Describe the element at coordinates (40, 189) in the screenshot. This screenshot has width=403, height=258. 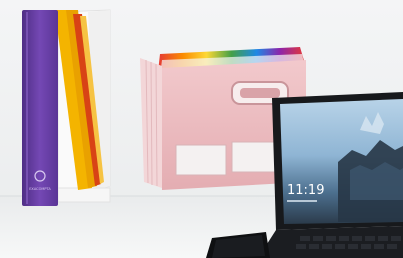
I see `binder-logo-text: EXACOMPTA` at that location.